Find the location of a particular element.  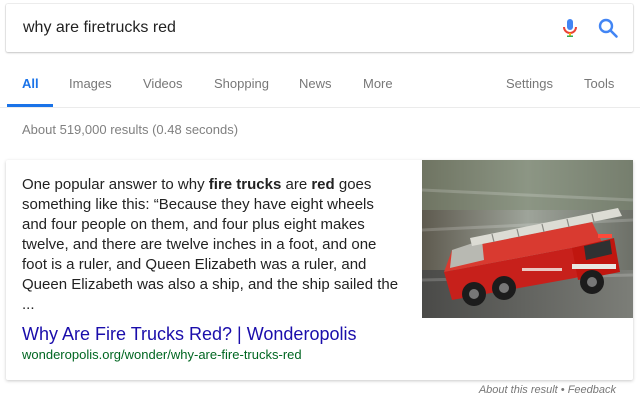

tab-settings: Settings is located at coordinates (529, 83).